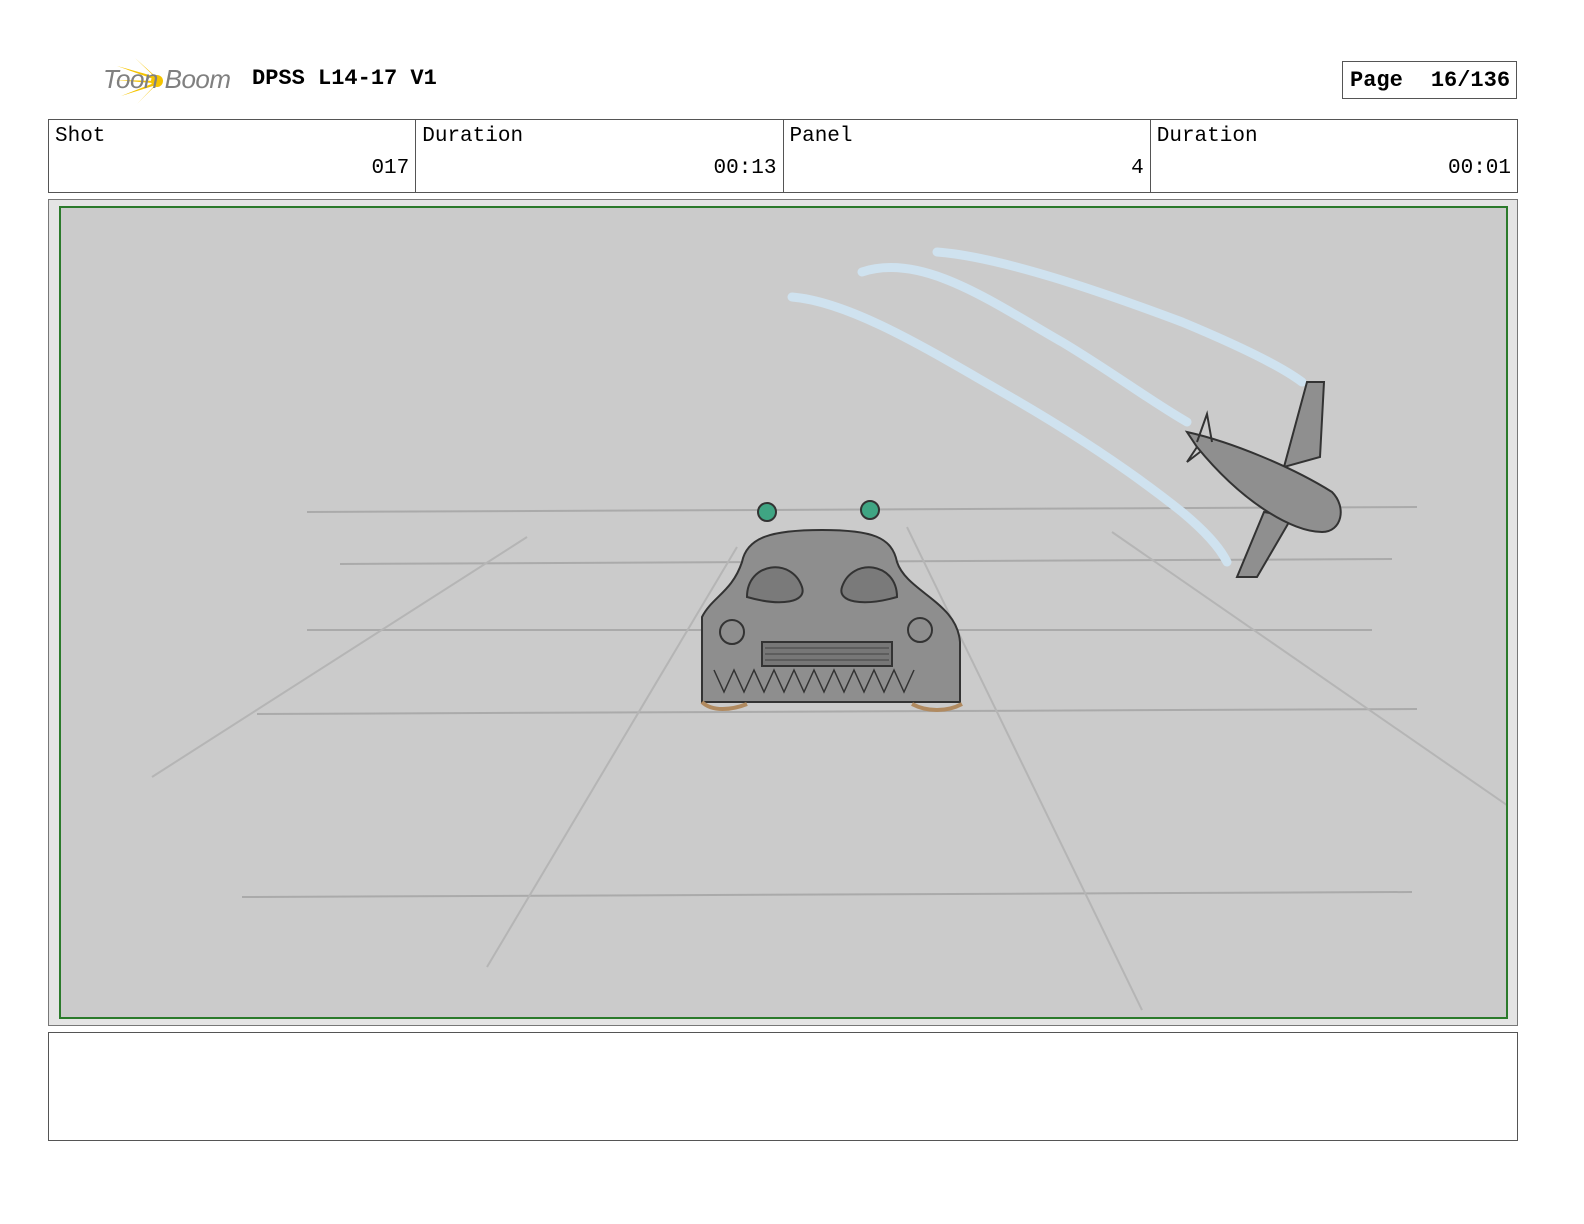 This screenshot has width=1584, height=1224. I want to click on page-value: 16/136, so click(1470, 80).